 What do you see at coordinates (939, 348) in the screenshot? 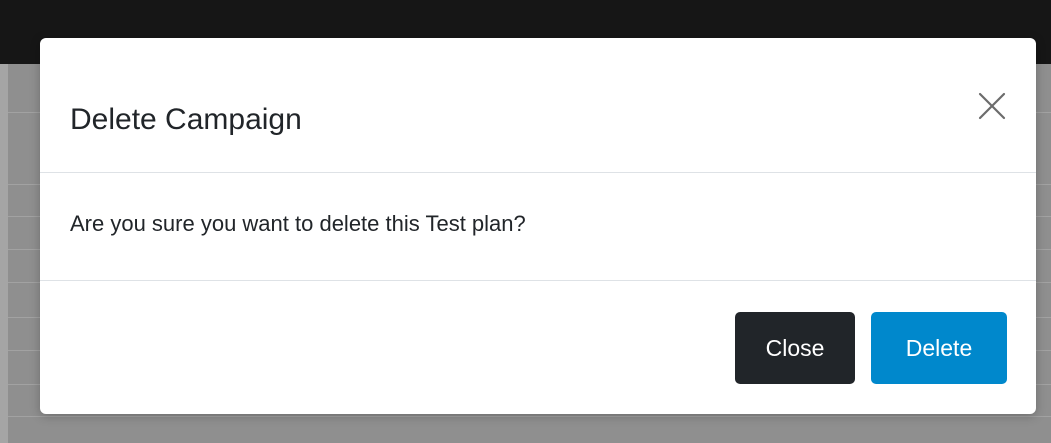
I see `delete-button: Delete` at bounding box center [939, 348].